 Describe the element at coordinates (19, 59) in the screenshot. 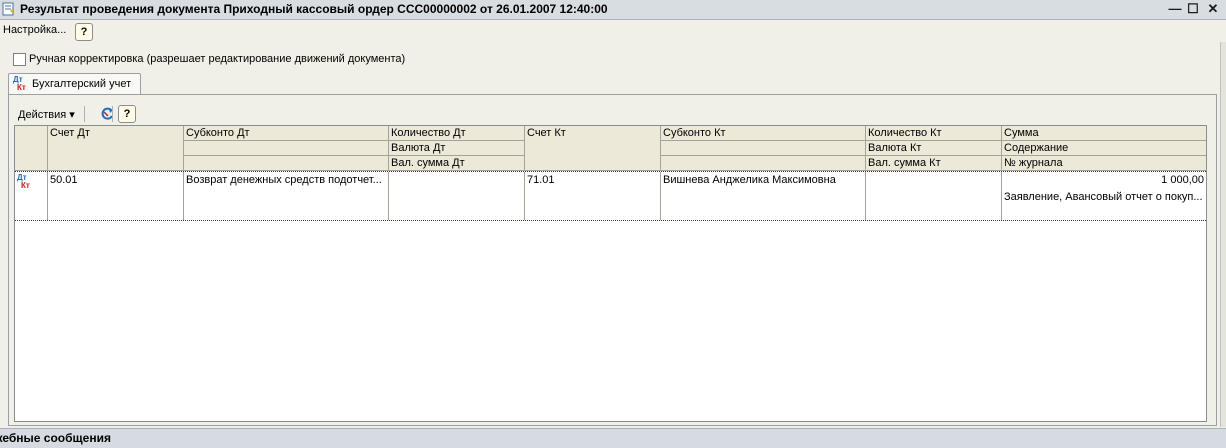

I see `manual-edit-checkbox` at that location.